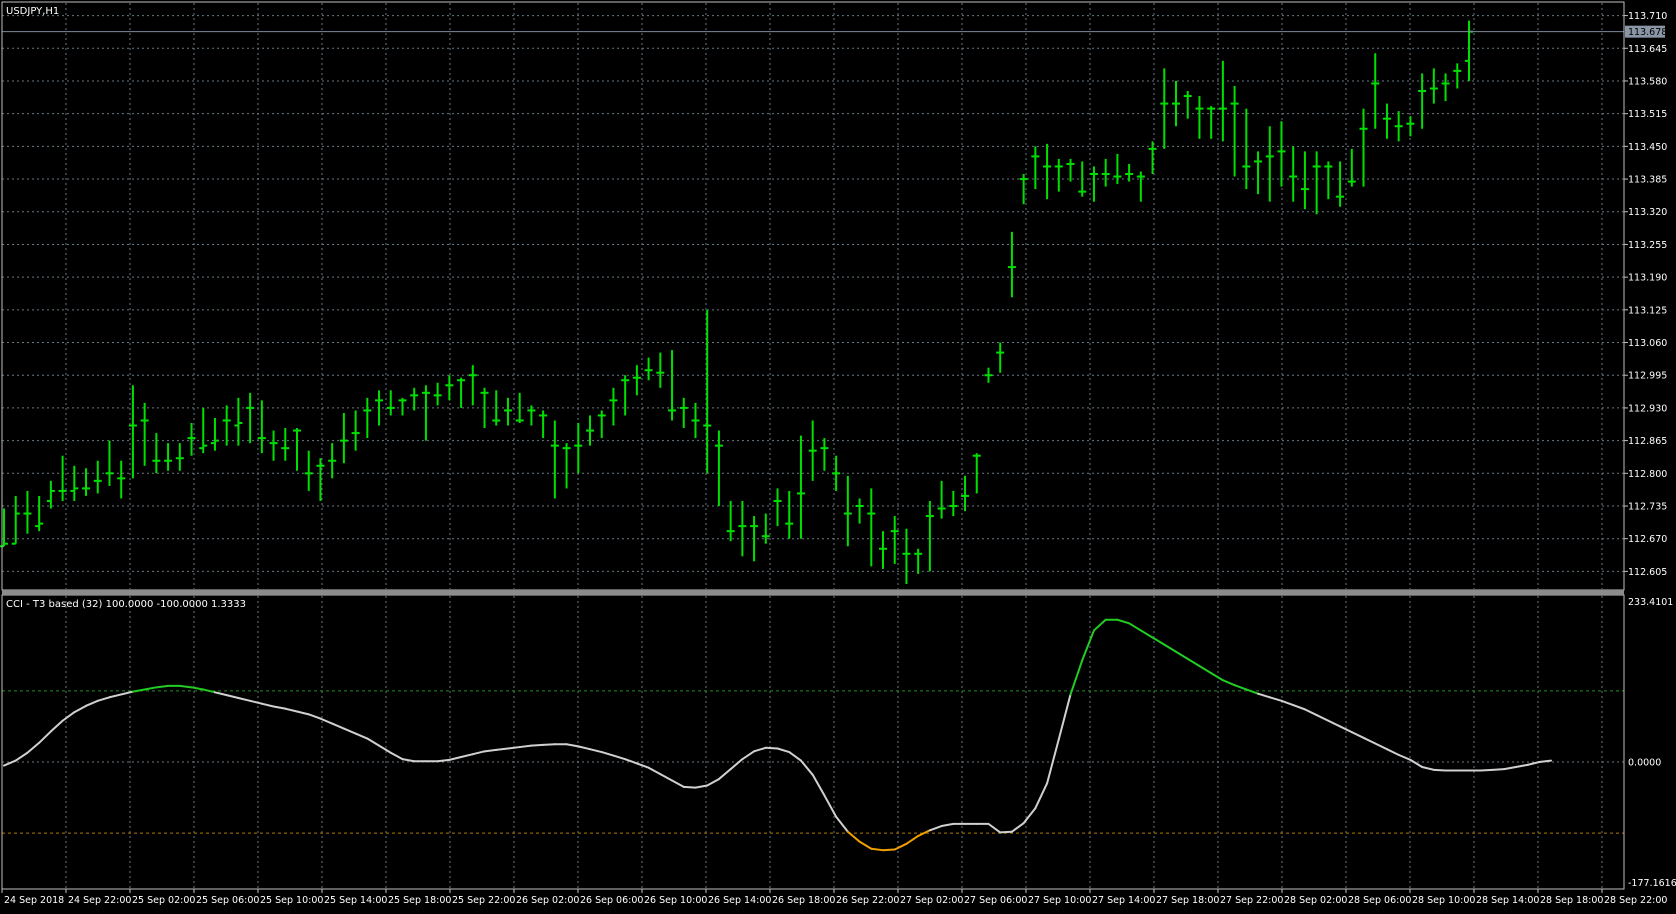 Image resolution: width=1676 pixels, height=914 pixels. I want to click on price-tick-label: 112.995, so click(1647, 376).